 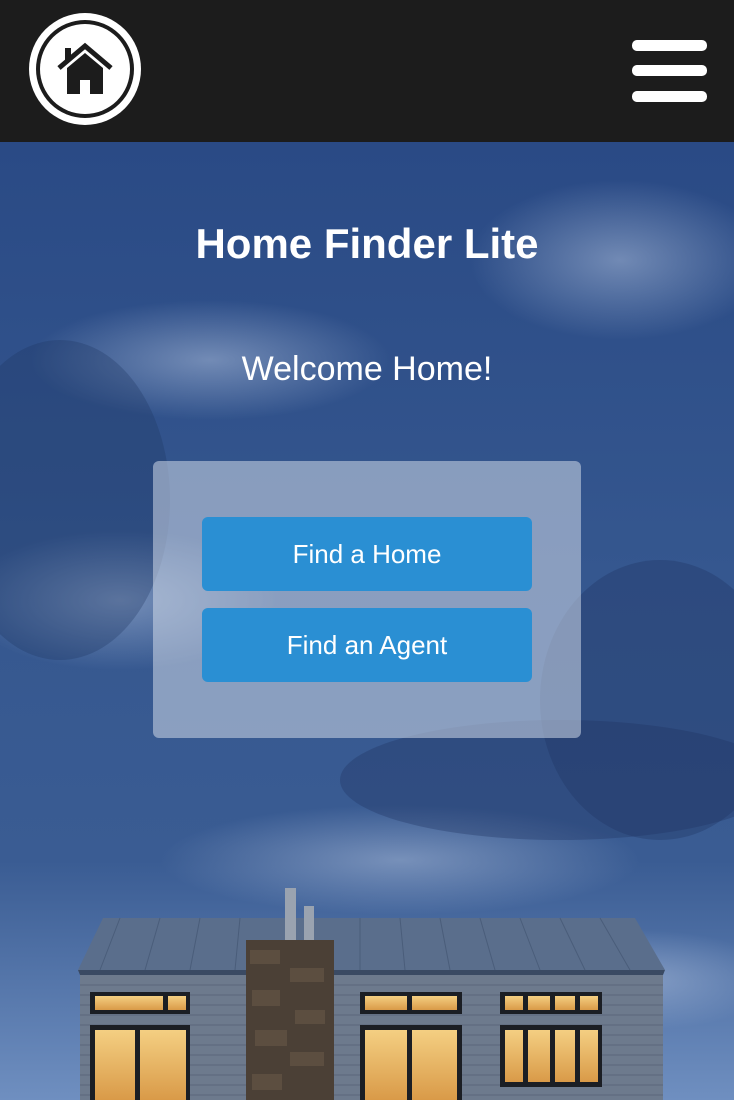 I want to click on menu-bar-bottom, so click(x=669, y=96).